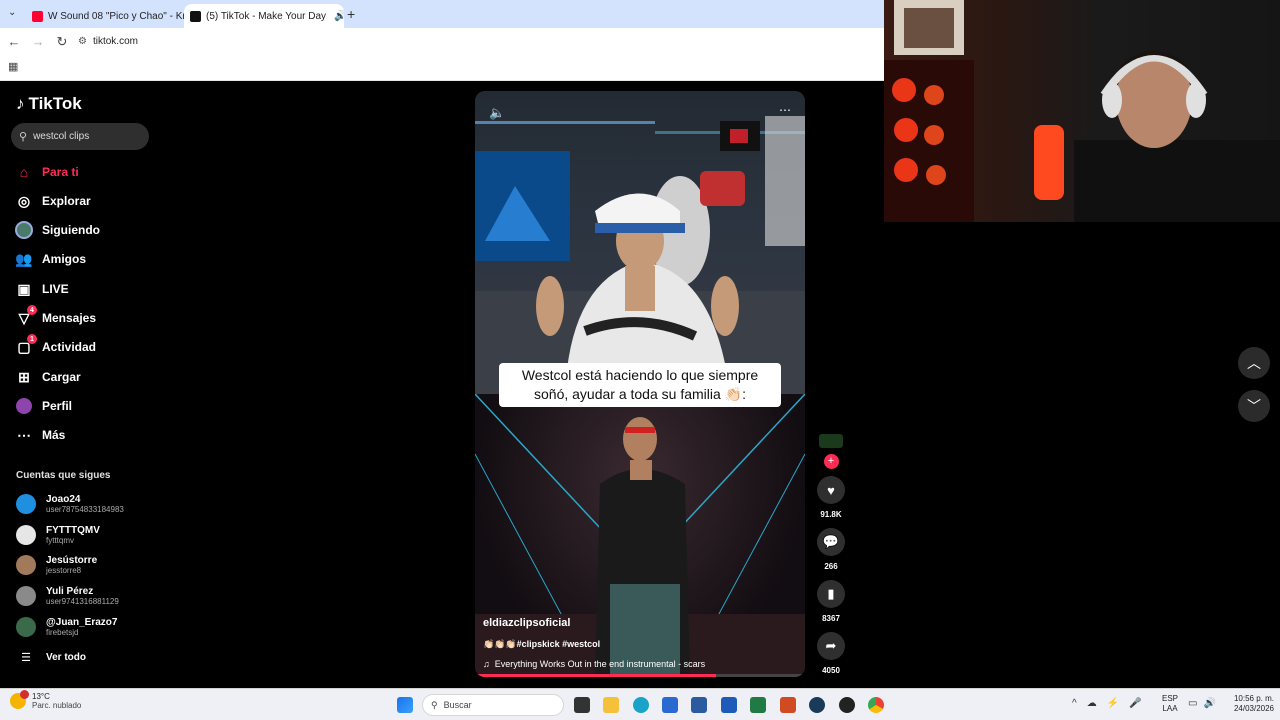  What do you see at coordinates (817, 705) in the screenshot?
I see `steam-icon` at bounding box center [817, 705].